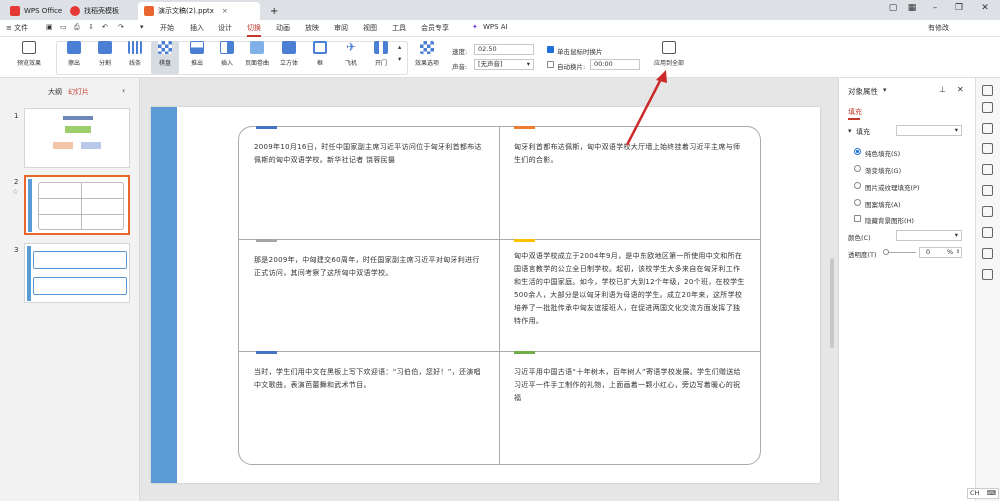 The image size is (1000, 501). What do you see at coordinates (987, 232) in the screenshot?
I see `help-icon` at bounding box center [987, 232].